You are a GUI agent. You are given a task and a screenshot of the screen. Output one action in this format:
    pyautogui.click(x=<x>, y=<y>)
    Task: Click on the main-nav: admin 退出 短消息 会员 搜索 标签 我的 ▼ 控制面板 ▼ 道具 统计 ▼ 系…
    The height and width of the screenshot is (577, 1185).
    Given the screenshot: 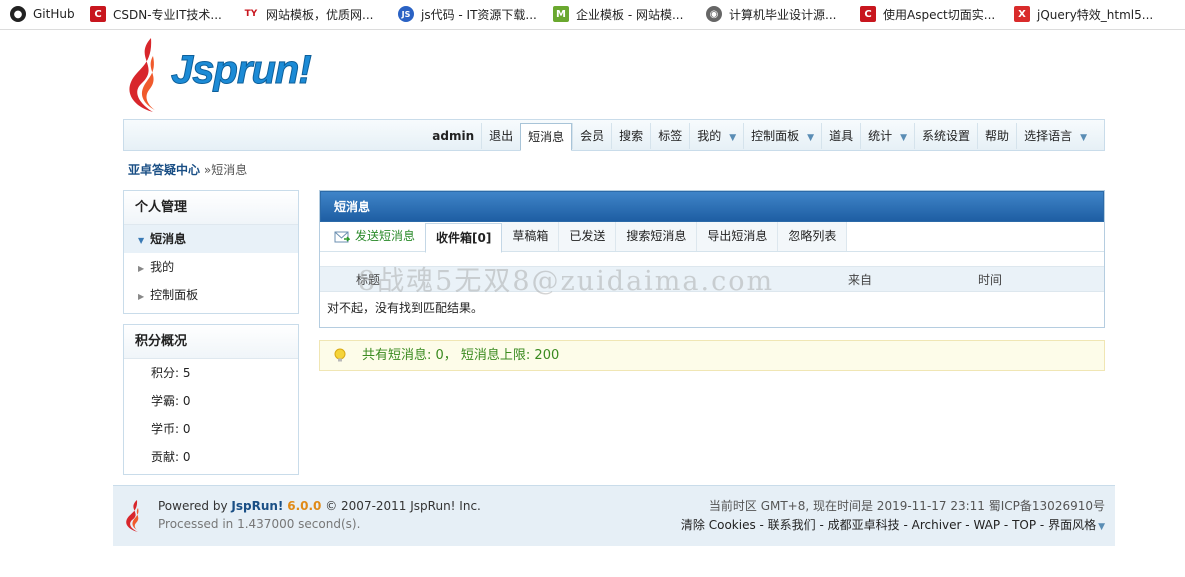 What is the action you would take?
    pyautogui.click(x=614, y=135)
    